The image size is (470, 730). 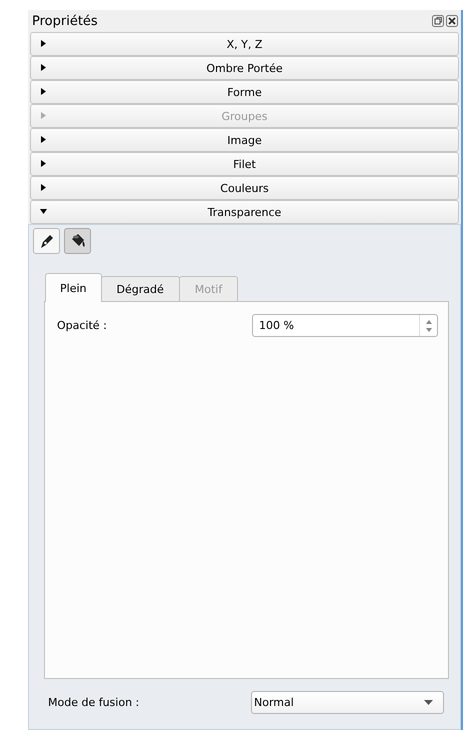 What do you see at coordinates (438, 21) in the screenshot?
I see `float-icon` at bounding box center [438, 21].